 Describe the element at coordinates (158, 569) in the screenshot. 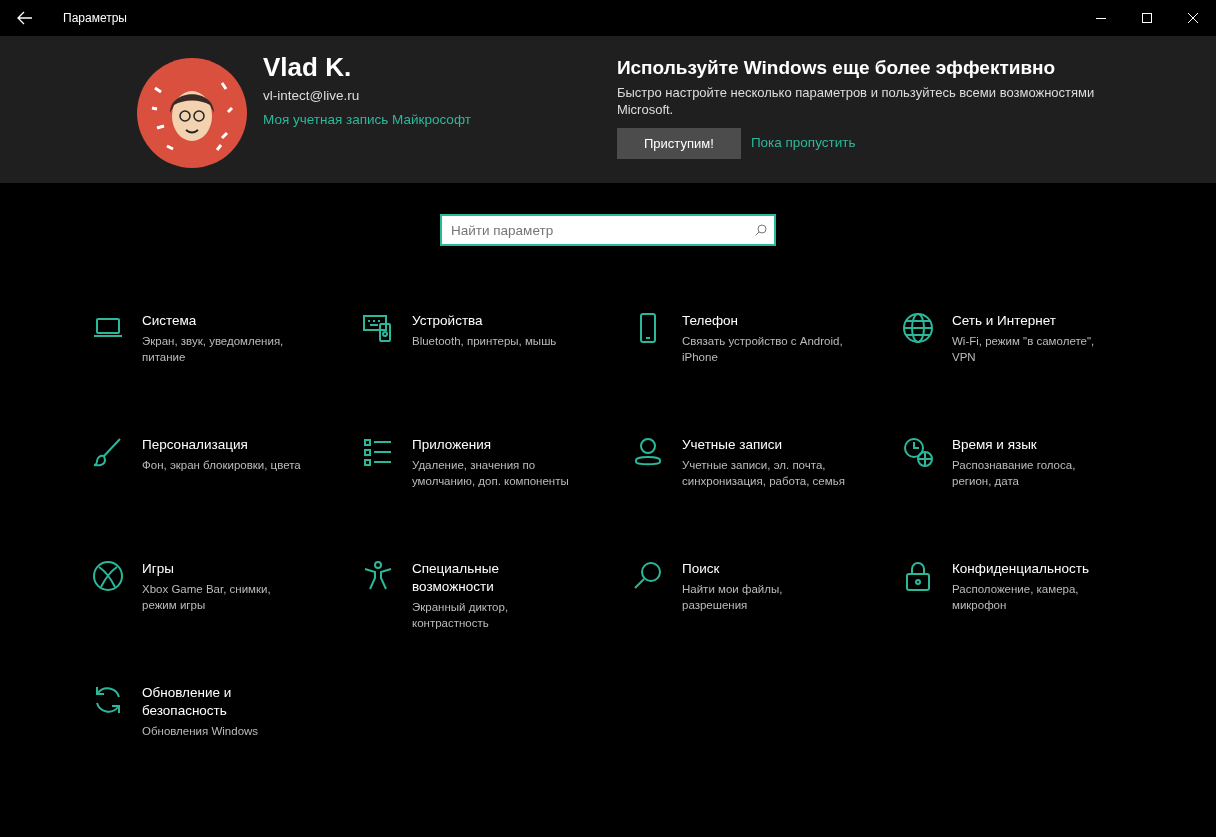

I see `category-title: Игры` at that location.